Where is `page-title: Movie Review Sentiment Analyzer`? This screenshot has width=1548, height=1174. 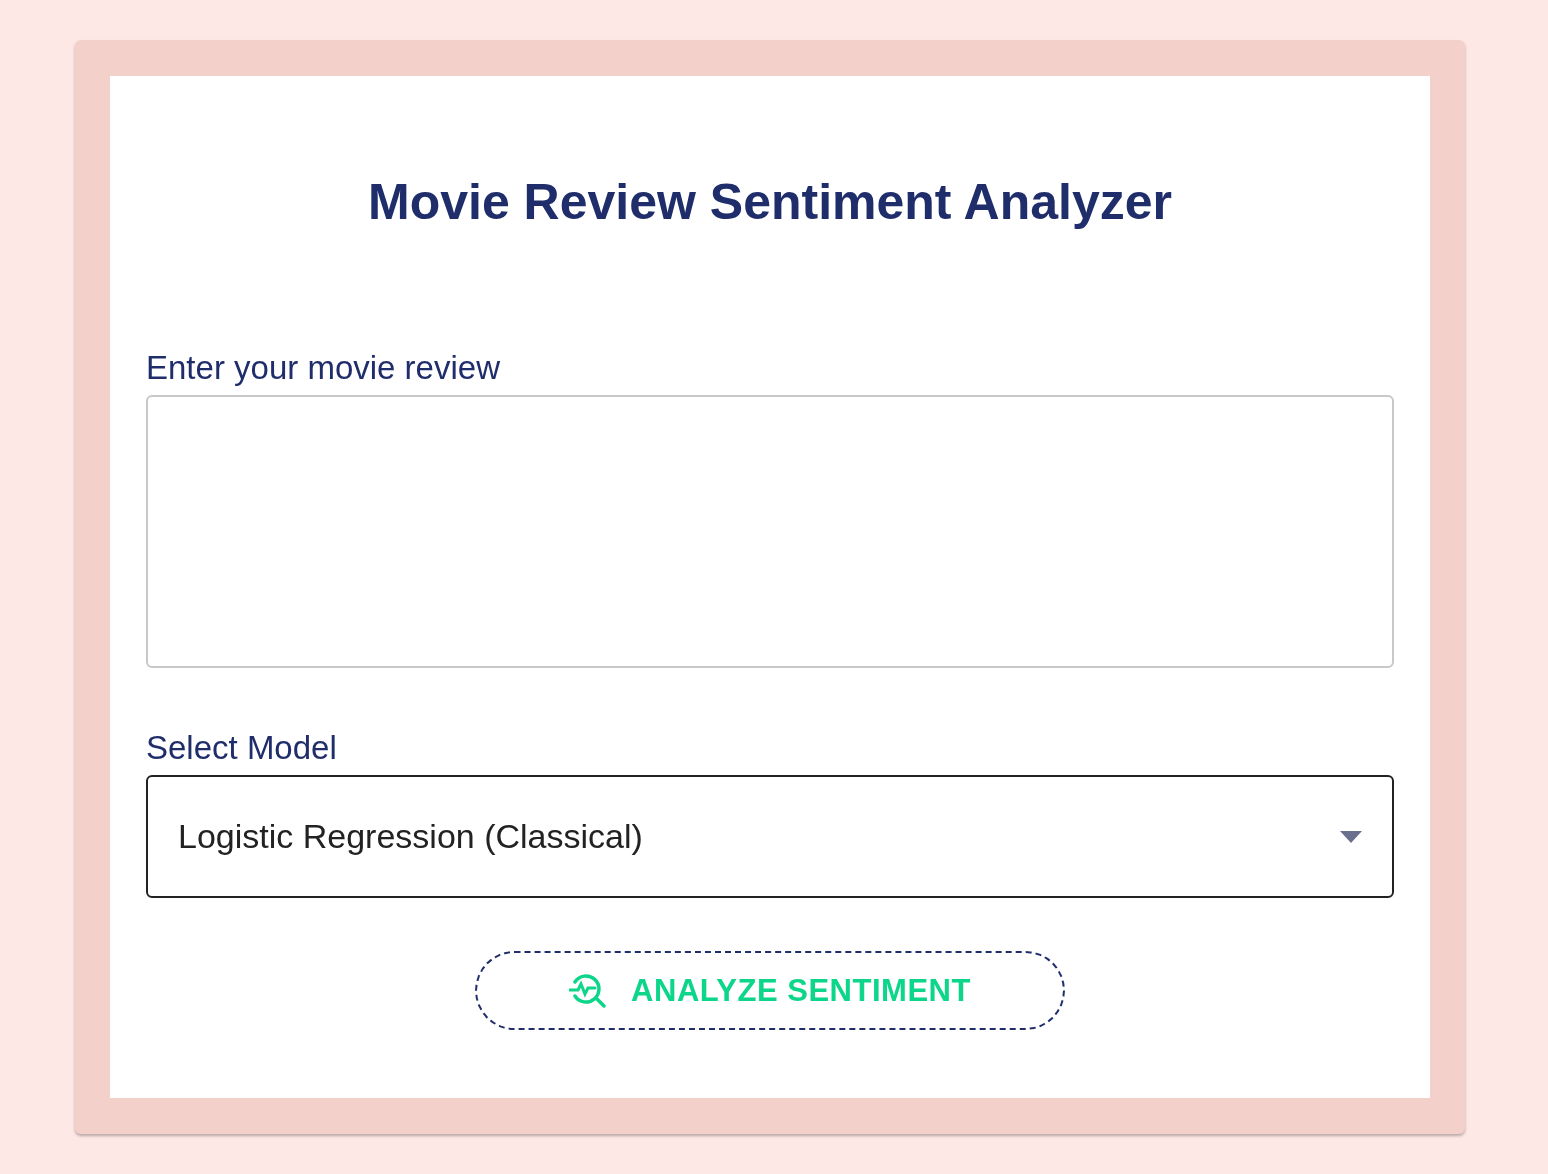
page-title: Movie Review Sentiment Analyzer is located at coordinates (770, 202).